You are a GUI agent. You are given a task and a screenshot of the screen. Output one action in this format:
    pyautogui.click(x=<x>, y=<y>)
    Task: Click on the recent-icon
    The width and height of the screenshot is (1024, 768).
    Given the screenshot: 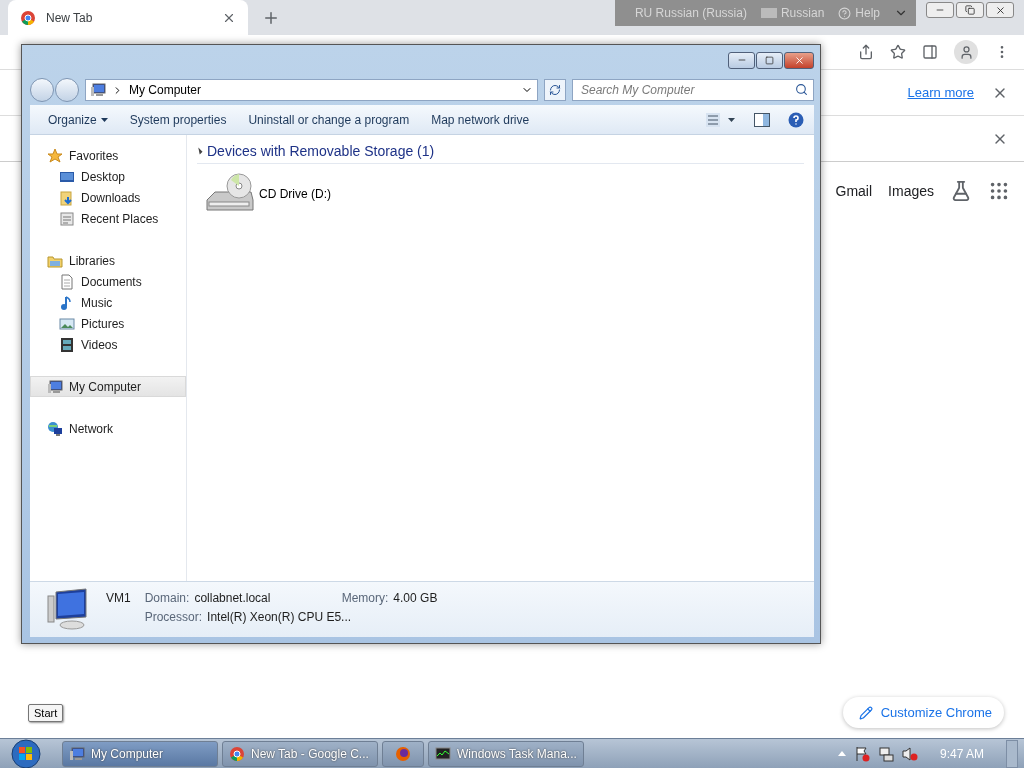 What is the action you would take?
    pyautogui.click(x=67, y=218)
    